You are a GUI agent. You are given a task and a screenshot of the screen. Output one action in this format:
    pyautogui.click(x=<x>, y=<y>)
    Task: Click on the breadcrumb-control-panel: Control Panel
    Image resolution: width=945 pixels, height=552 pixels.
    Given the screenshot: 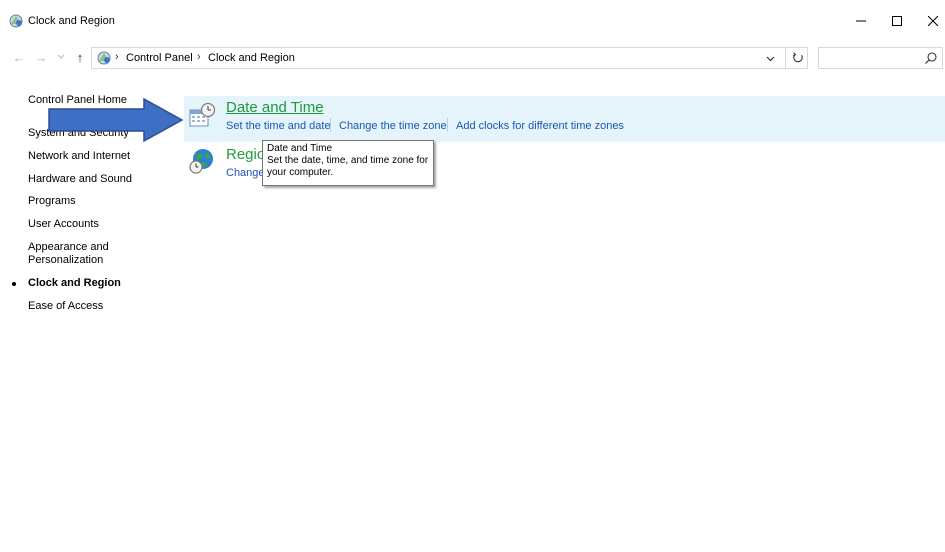 What is the action you would take?
    pyautogui.click(x=159, y=58)
    